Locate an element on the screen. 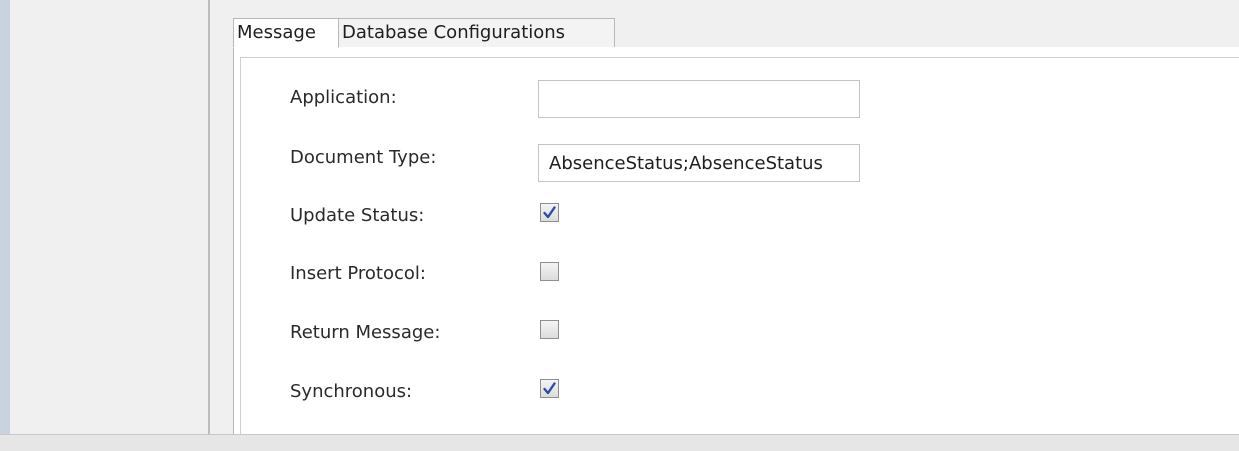  synchronous-label: Synchronous: is located at coordinates (351, 391).